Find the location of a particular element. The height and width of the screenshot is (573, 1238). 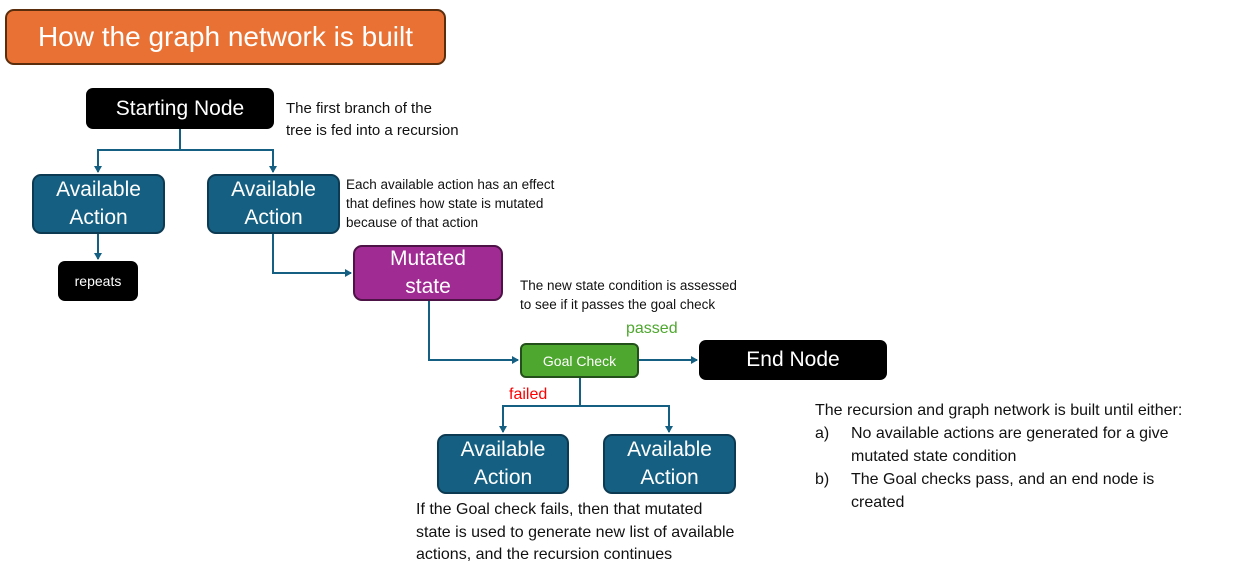

mutated-label-line: state is located at coordinates (428, 286).